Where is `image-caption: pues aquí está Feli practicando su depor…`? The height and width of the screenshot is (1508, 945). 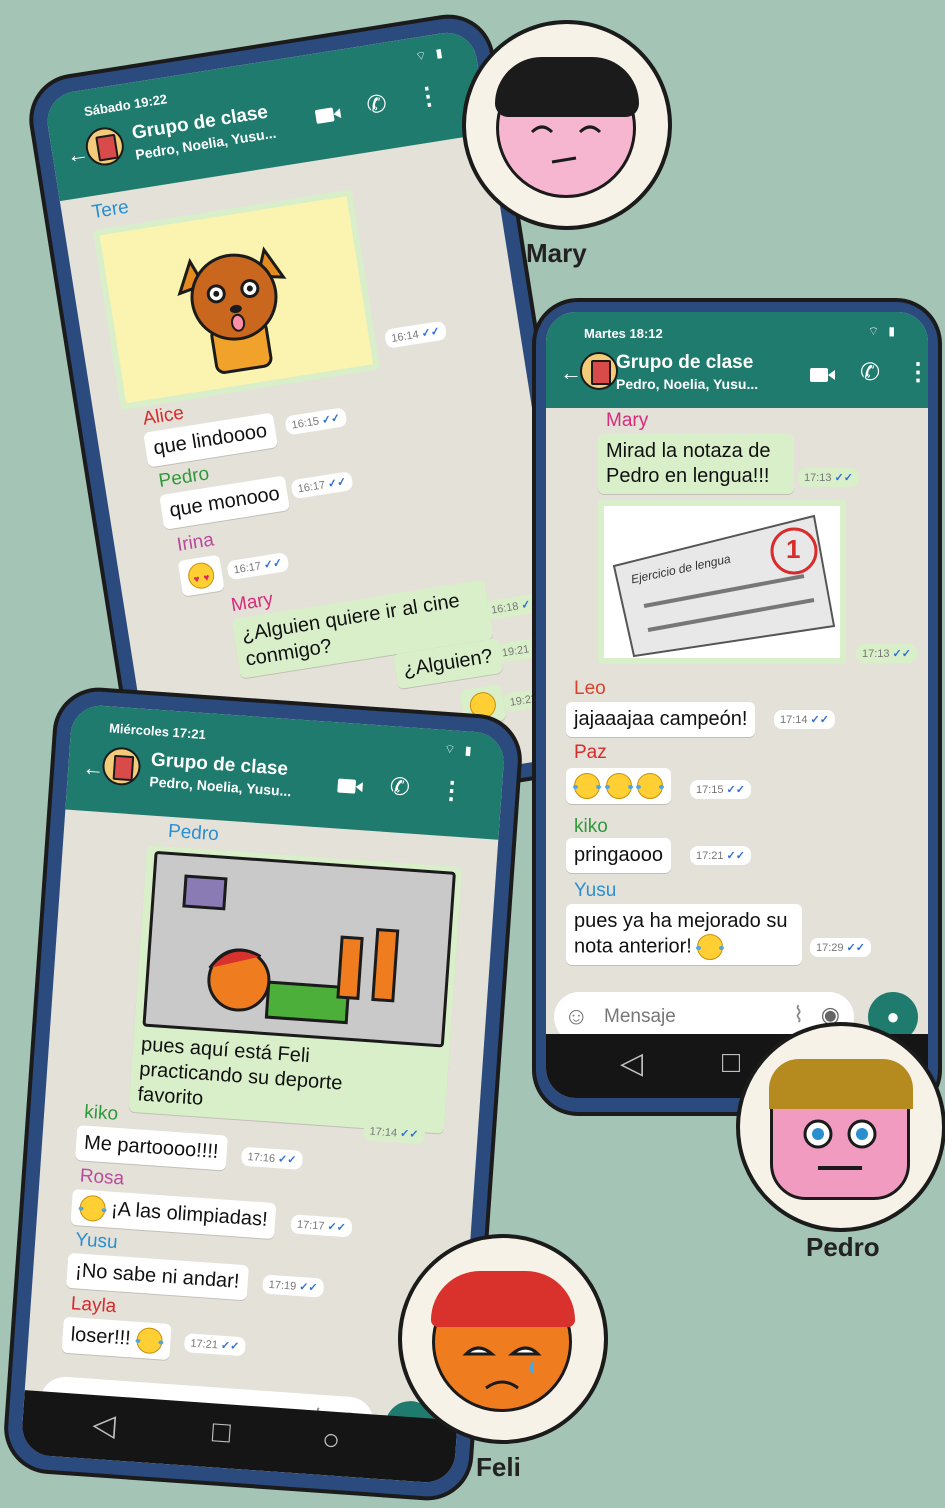
image-caption: pues aquí está Feli practicando su depor… is located at coordinates (240, 1071).